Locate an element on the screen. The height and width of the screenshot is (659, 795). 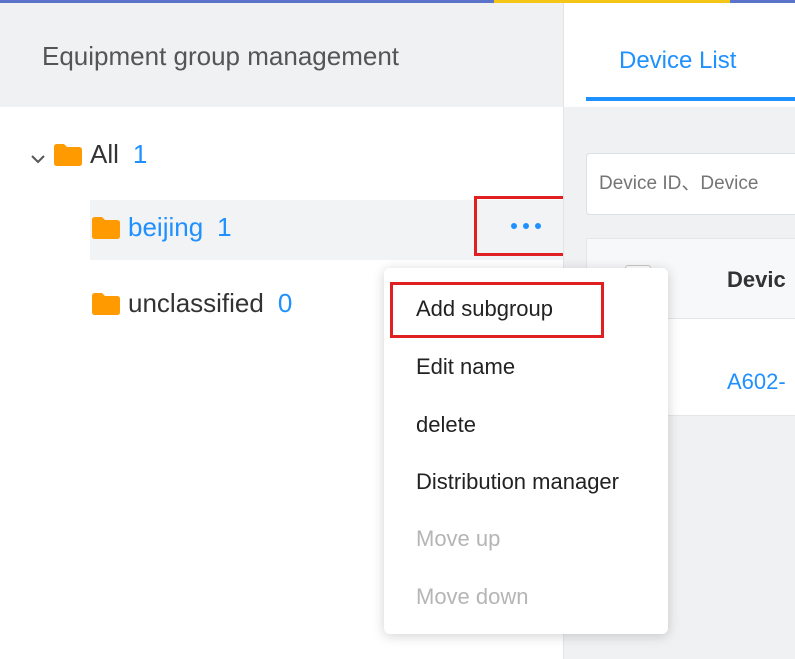
tree-node-label: unclassified is located at coordinates (196, 303).